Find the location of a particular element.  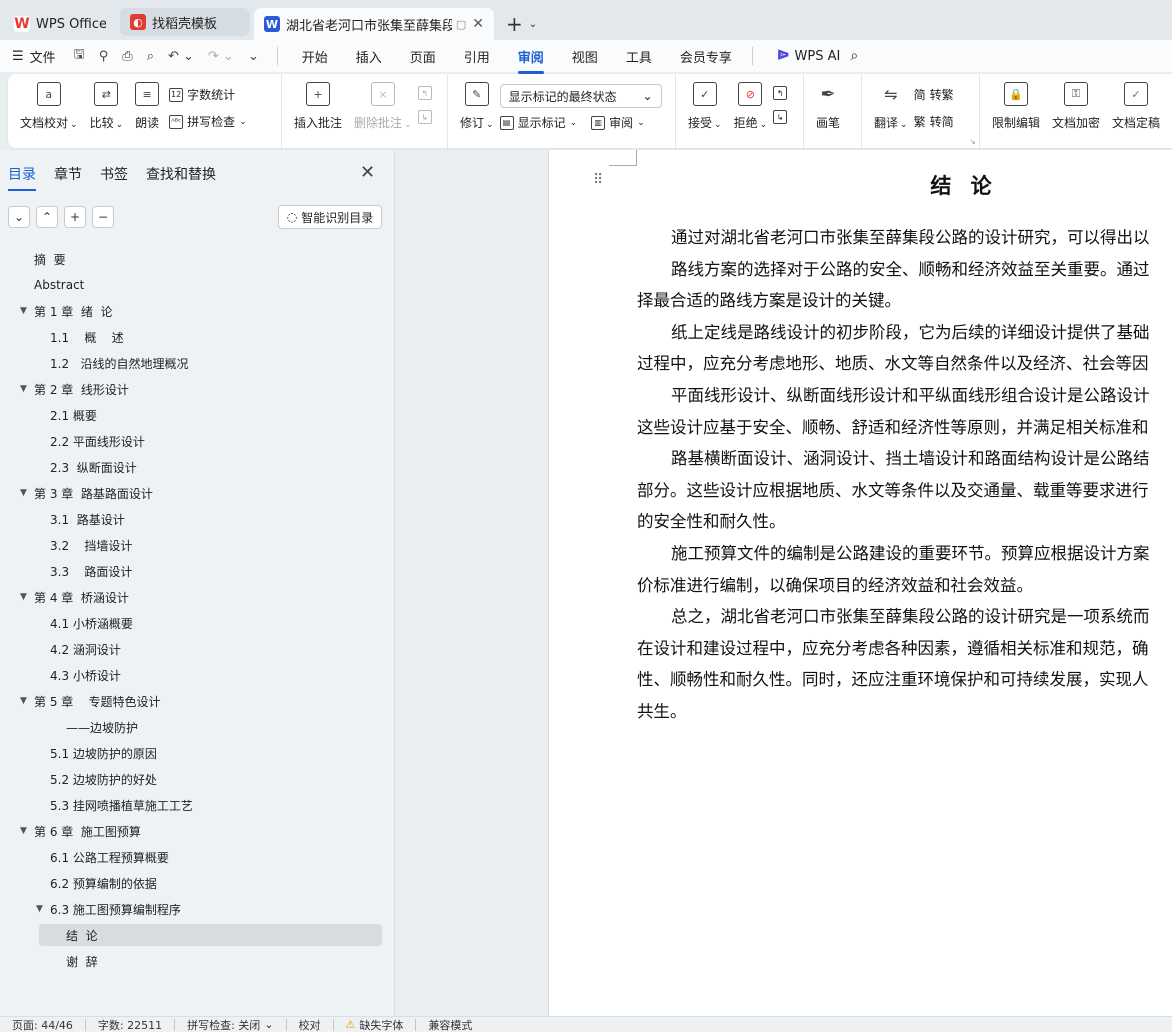

expand-down-icon: ⌄ is located at coordinates (19, 217).